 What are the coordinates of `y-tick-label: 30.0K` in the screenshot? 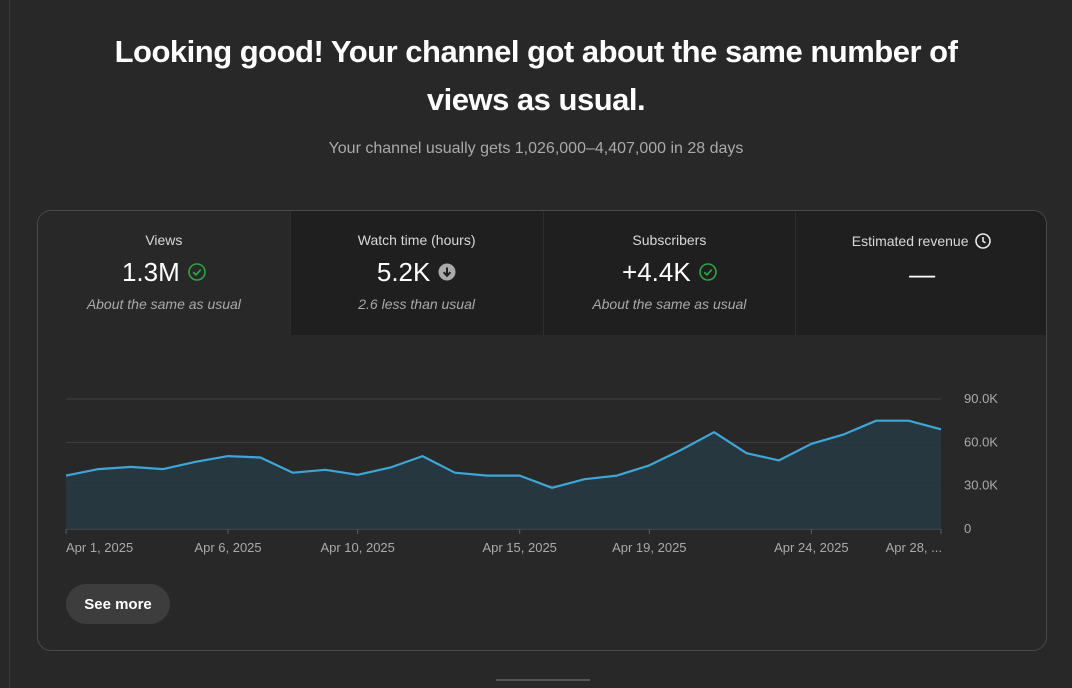 It's located at (981, 485).